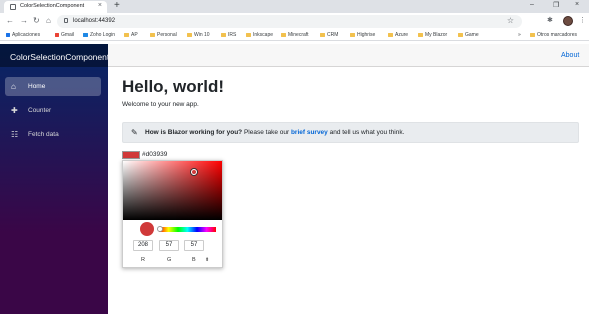 The height and width of the screenshot is (314, 589). Describe the element at coordinates (131, 35) in the screenshot. I see `bookmark-ap: AP` at that location.